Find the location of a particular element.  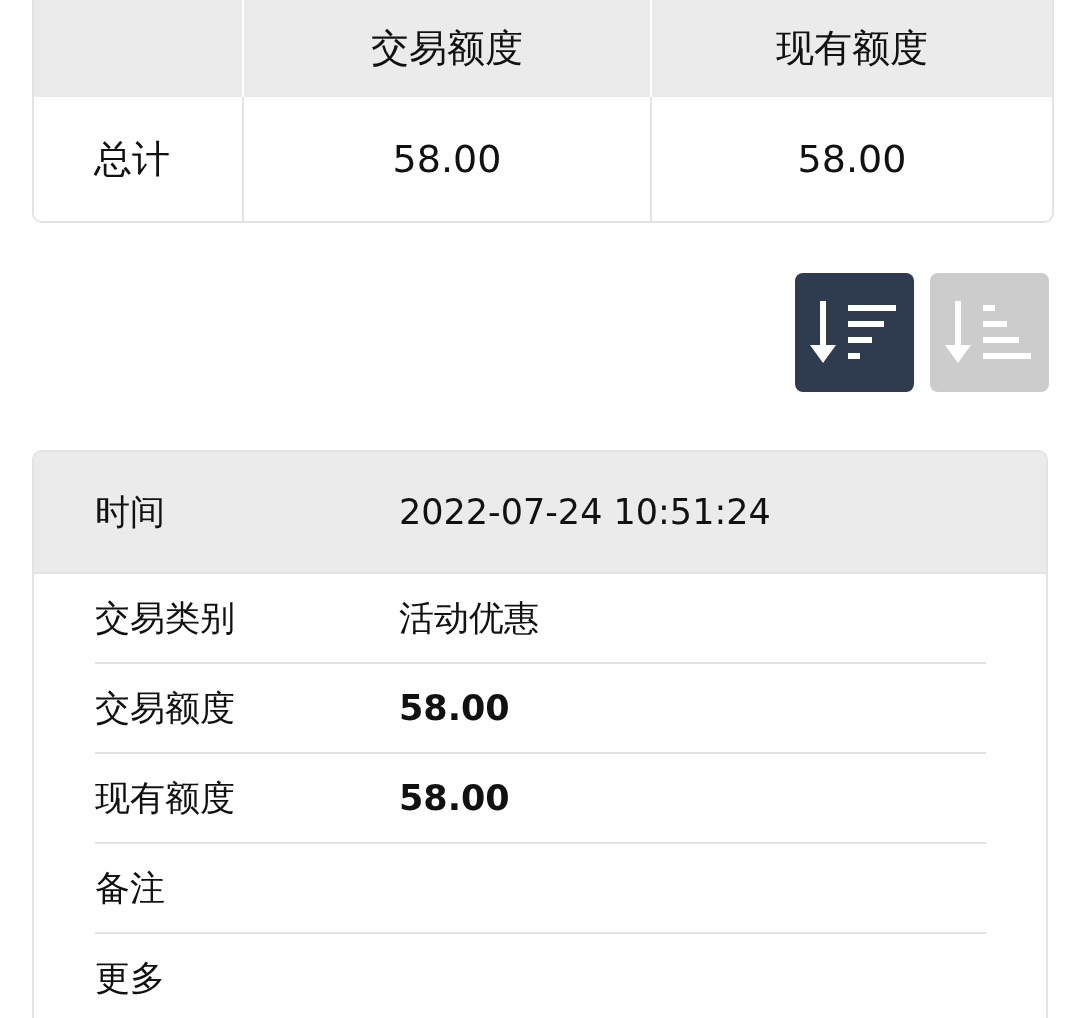

field-label: 交易类别 is located at coordinates (165, 618).